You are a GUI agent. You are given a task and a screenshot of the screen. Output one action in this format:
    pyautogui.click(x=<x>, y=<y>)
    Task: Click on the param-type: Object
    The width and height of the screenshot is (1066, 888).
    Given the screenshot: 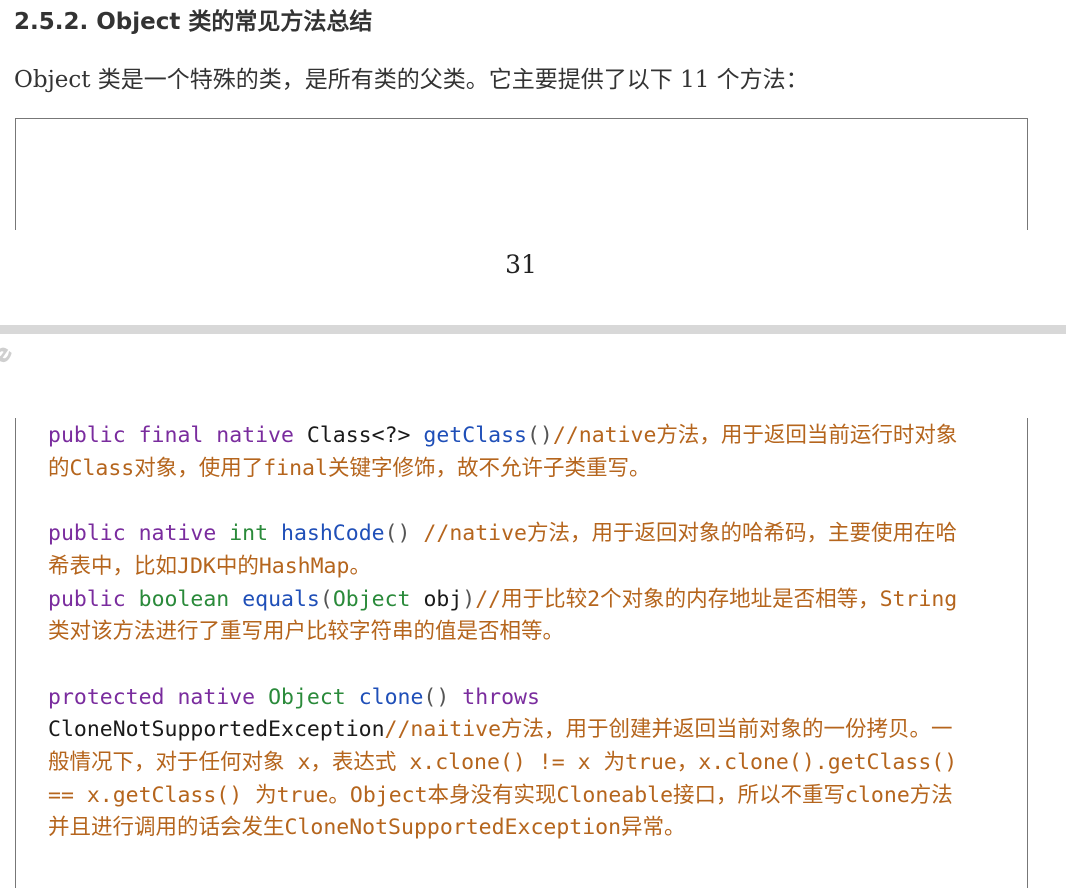 What is the action you would take?
    pyautogui.click(x=371, y=599)
    